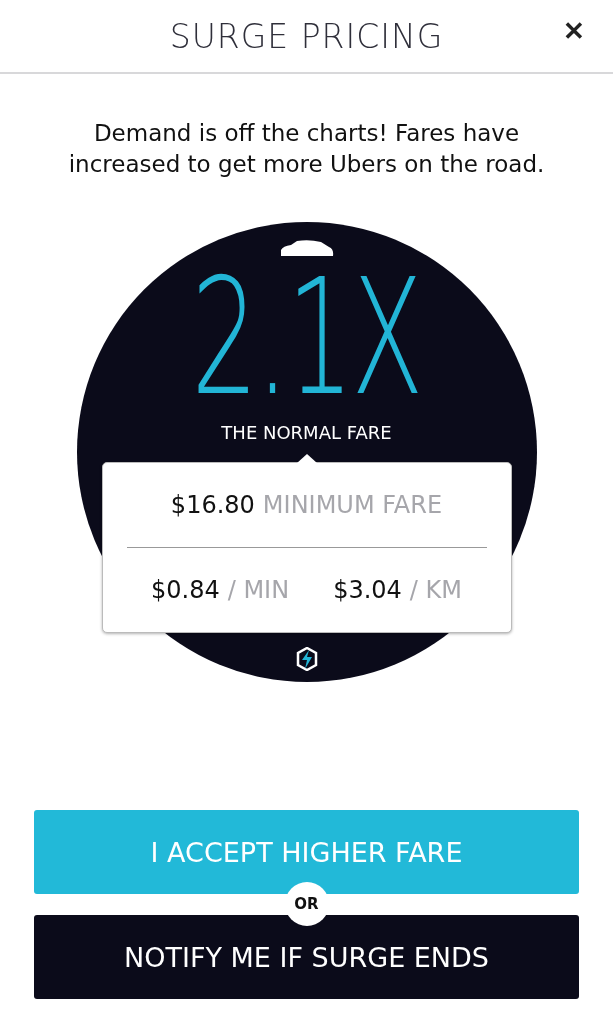 The image size is (613, 1011). Describe the element at coordinates (185, 590) in the screenshot. I see `rate-amount: $0.84` at that location.